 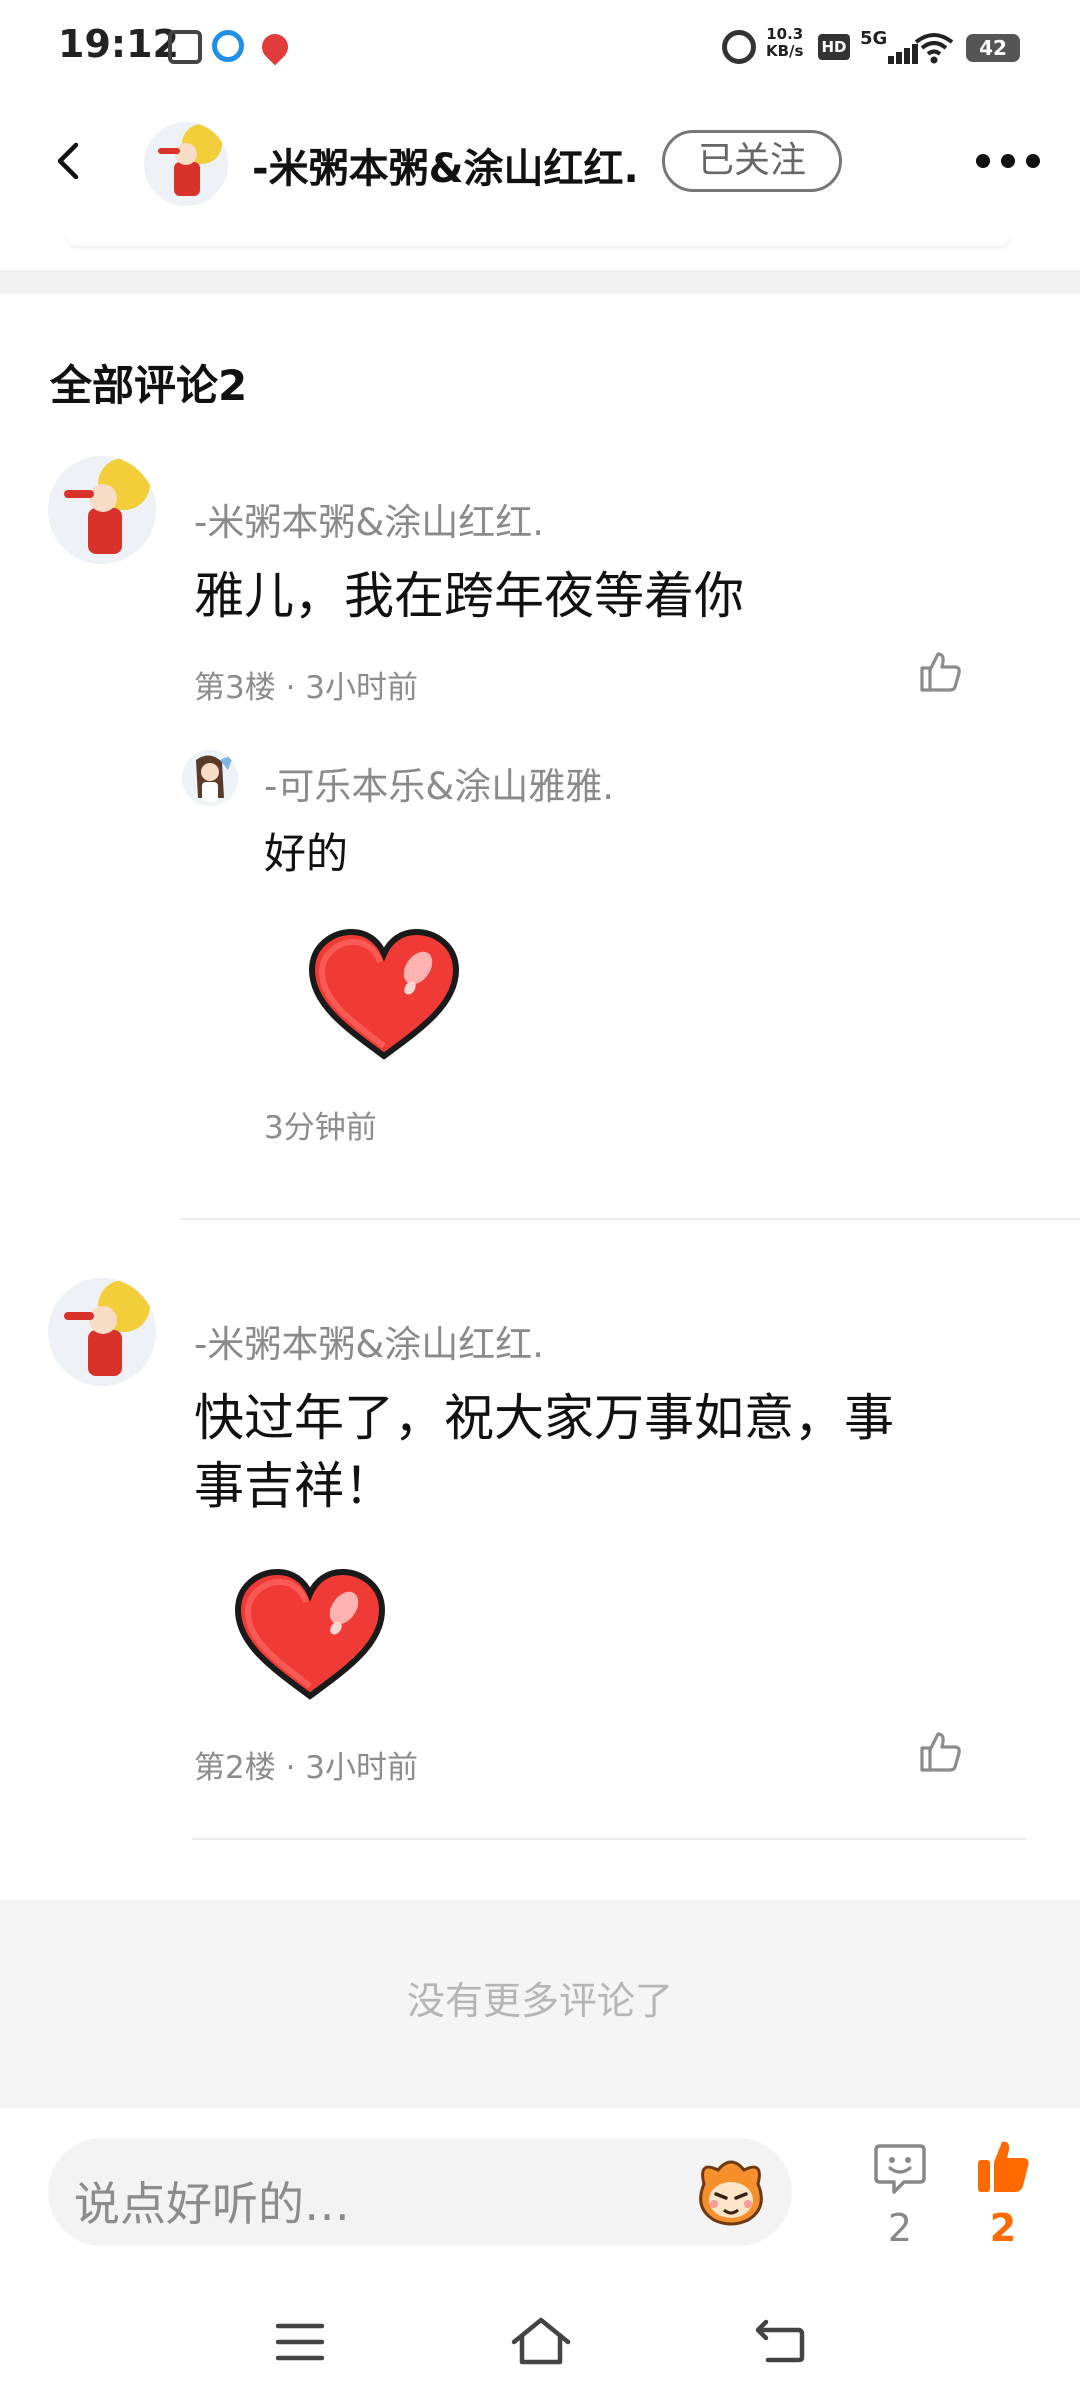 What do you see at coordinates (70, 161) in the screenshot?
I see `back-arrow-icon` at bounding box center [70, 161].